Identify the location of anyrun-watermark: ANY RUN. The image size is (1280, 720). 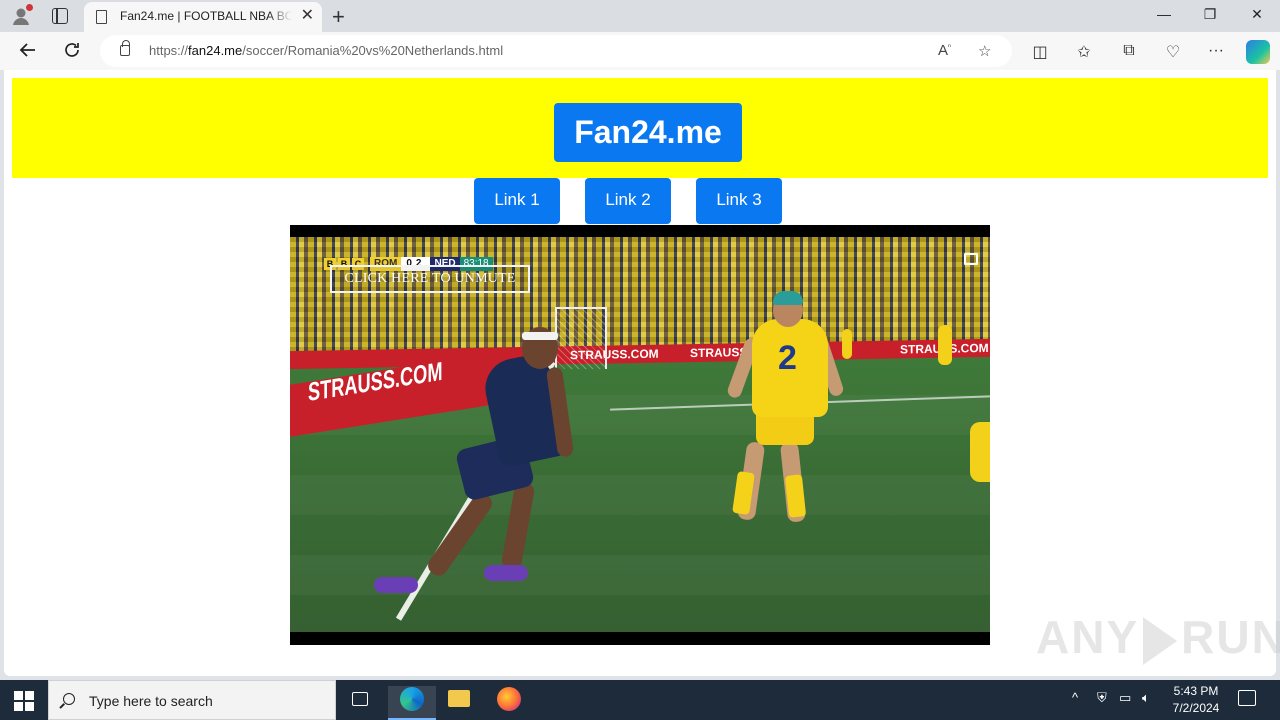
(1158, 637).